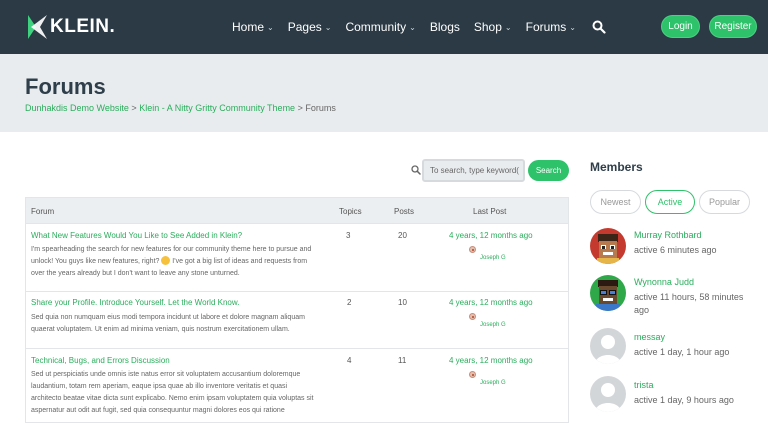 This screenshot has width=768, height=423. What do you see at coordinates (668, 235) in the screenshot?
I see `member-name-link: Murray Rothbard` at bounding box center [668, 235].